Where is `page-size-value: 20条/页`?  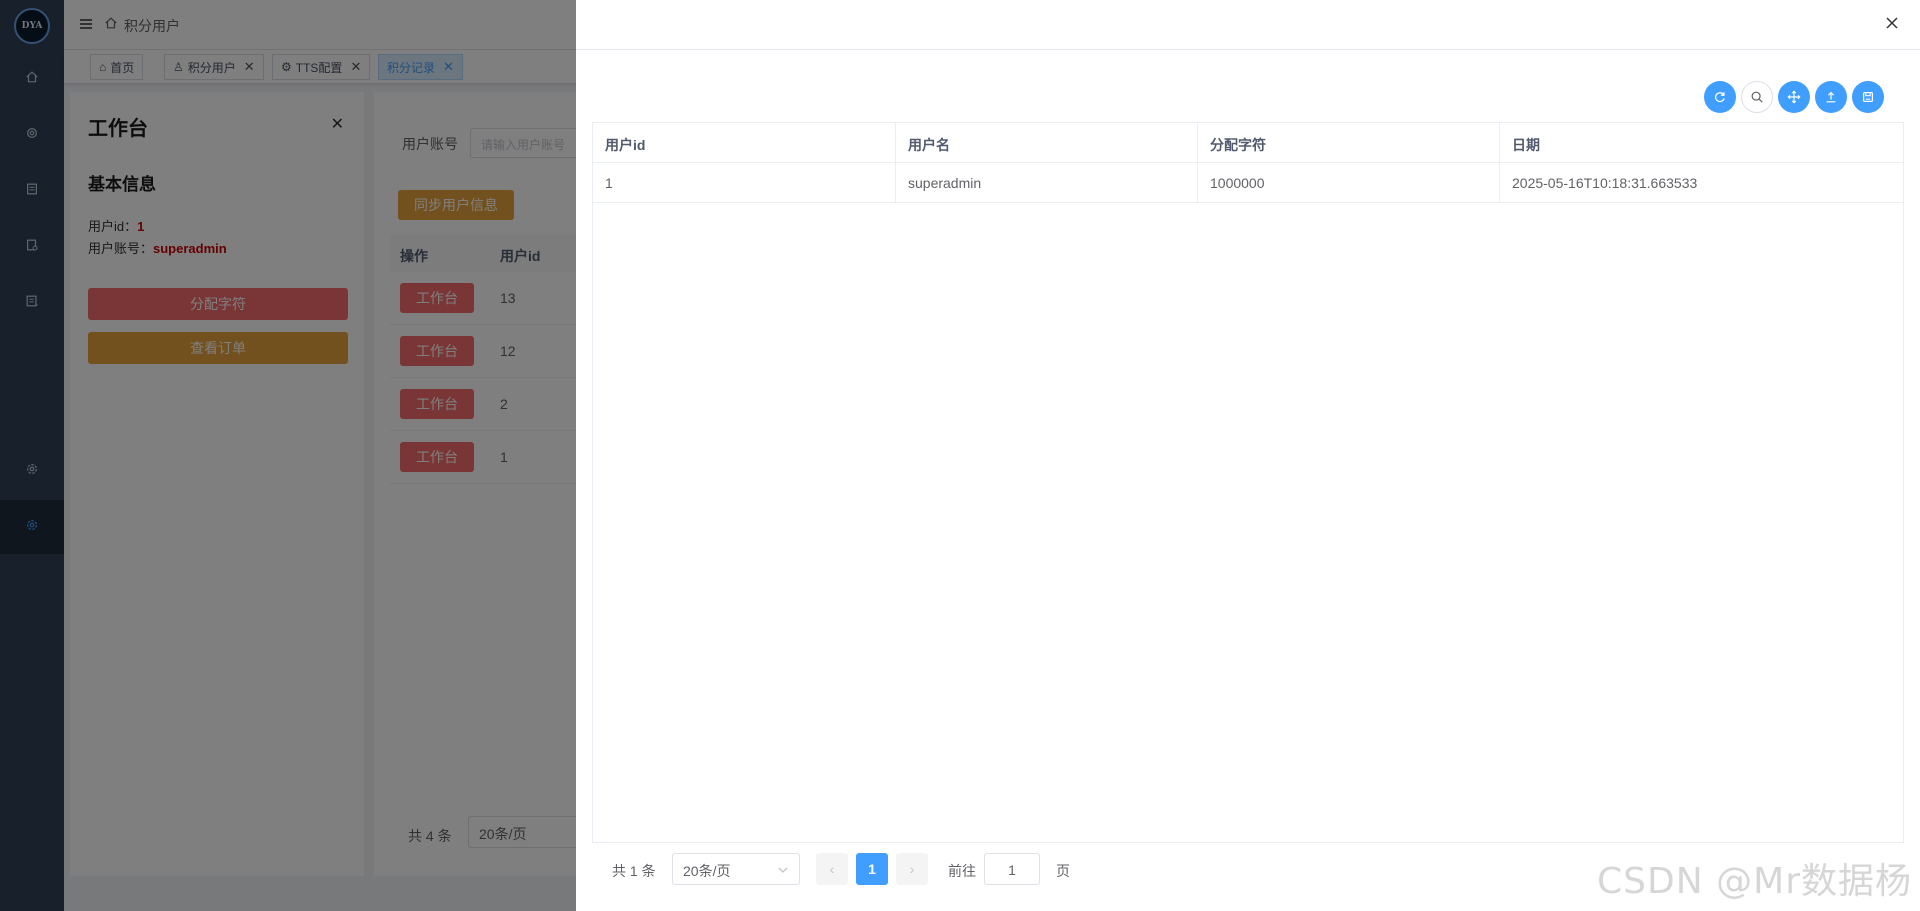 page-size-value: 20条/页 is located at coordinates (707, 871).